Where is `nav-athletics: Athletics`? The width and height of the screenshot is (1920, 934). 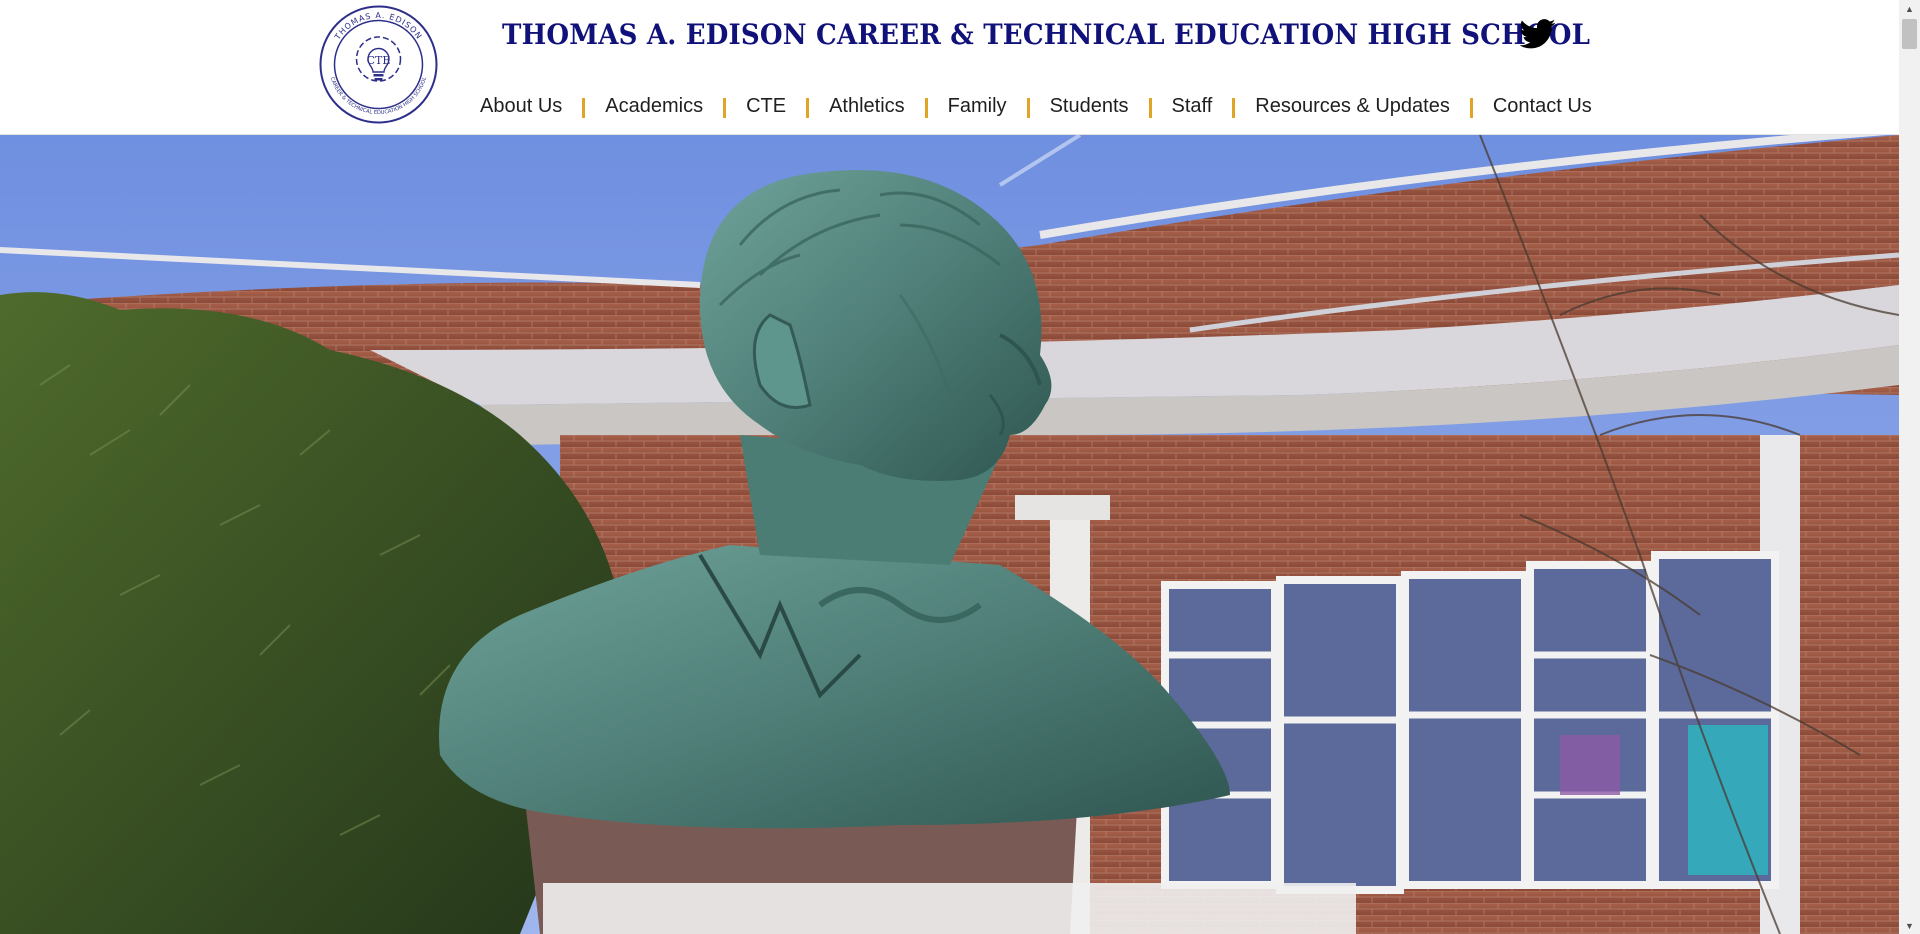
nav-athletics: Athletics is located at coordinates (867, 106).